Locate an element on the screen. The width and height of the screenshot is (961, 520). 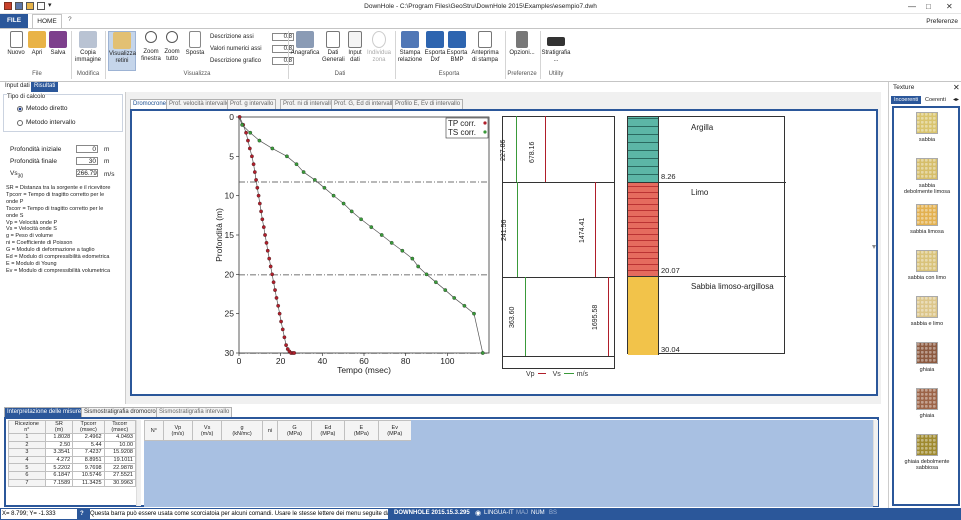
table-cell: 4.0493 is located at coordinates (120, 437).